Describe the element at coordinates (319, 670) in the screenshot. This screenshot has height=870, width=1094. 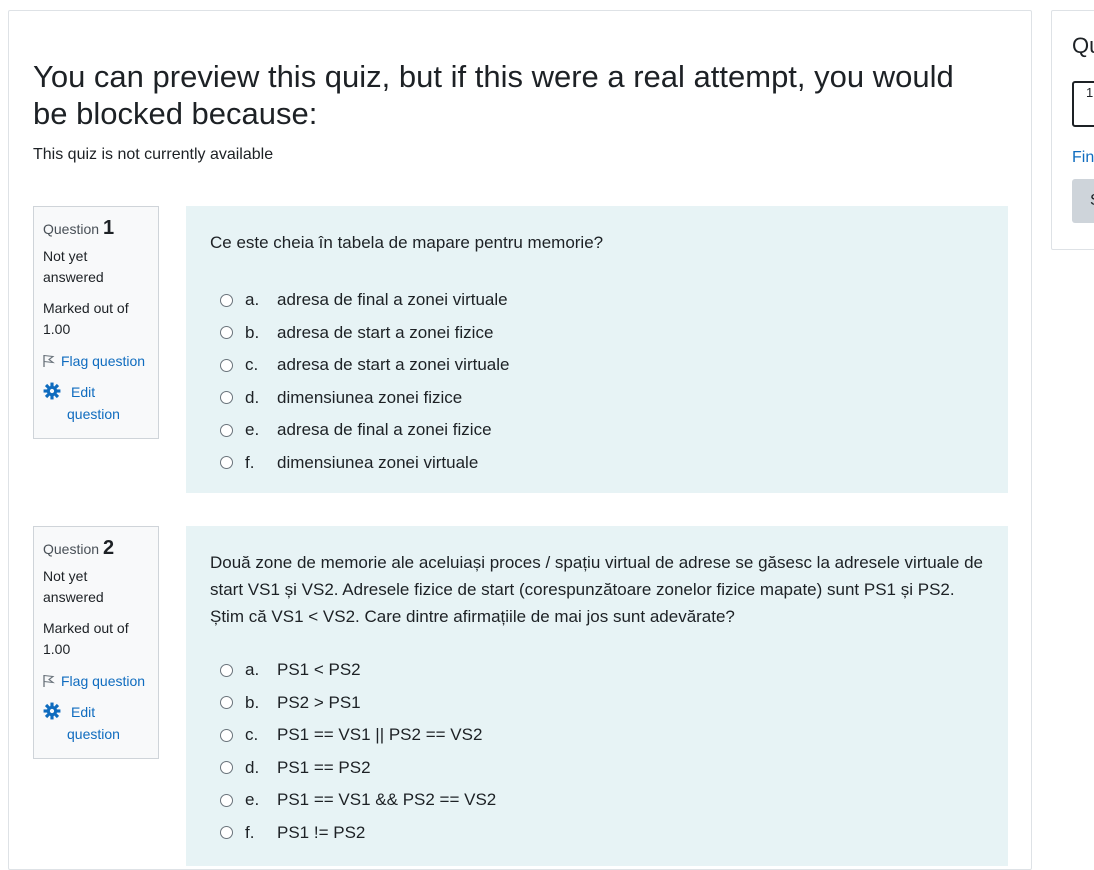
I see `answer-text: PS1 < PS2` at that location.